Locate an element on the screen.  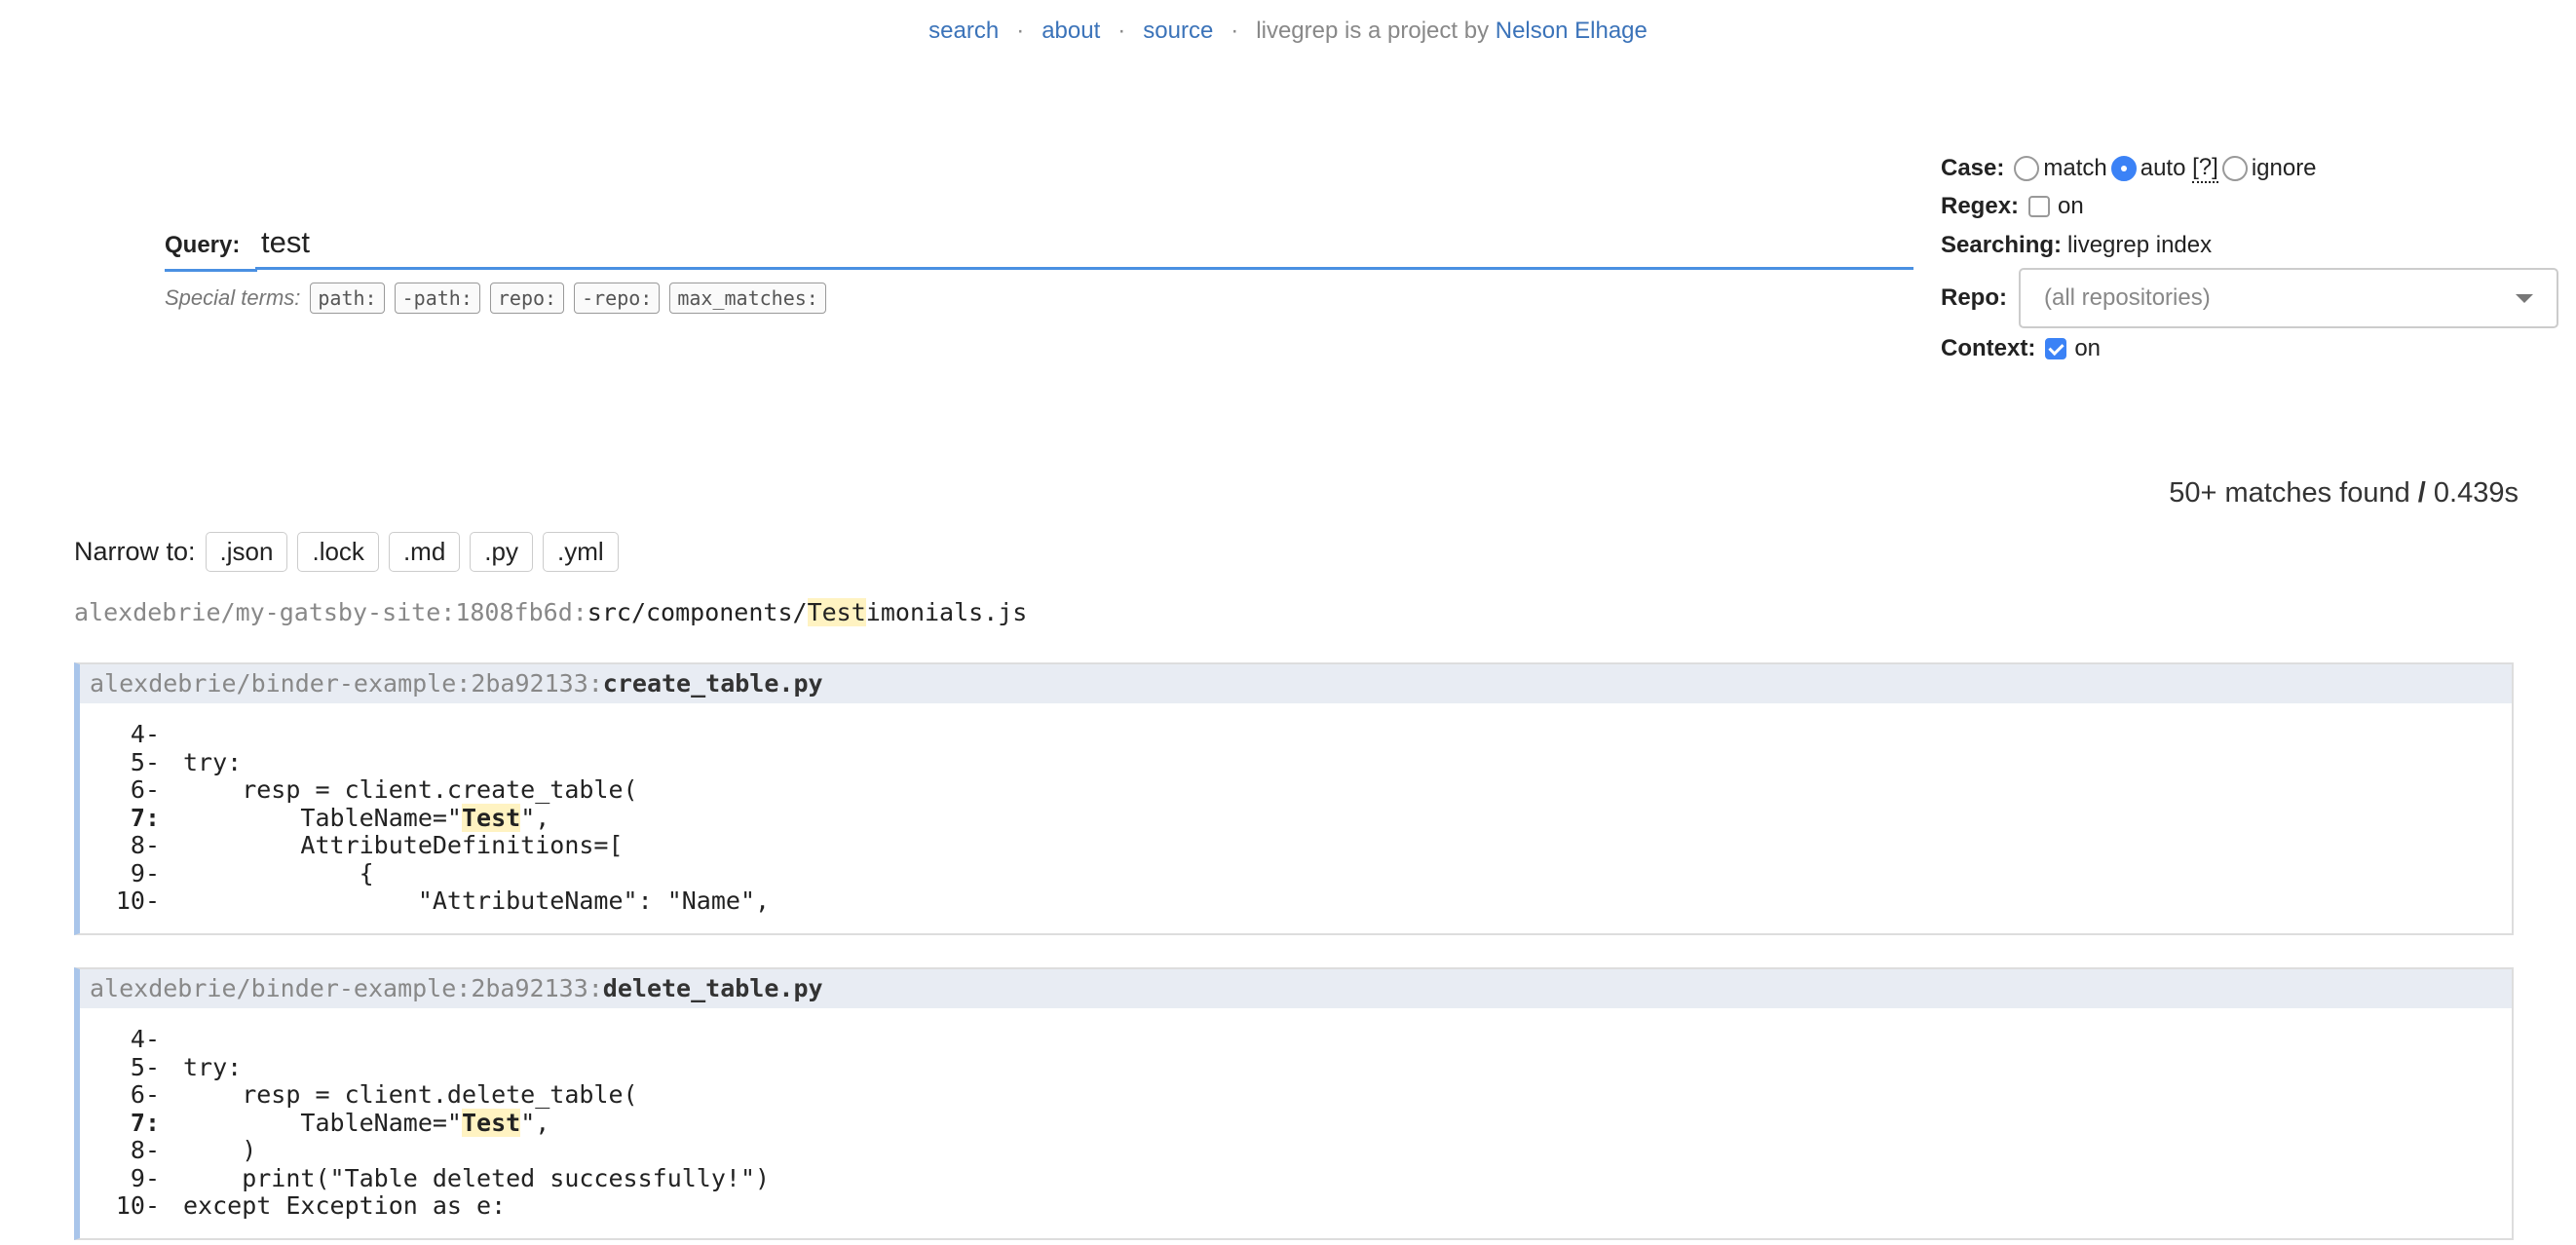
matches-count: 50+ matches found is located at coordinates (2289, 493).